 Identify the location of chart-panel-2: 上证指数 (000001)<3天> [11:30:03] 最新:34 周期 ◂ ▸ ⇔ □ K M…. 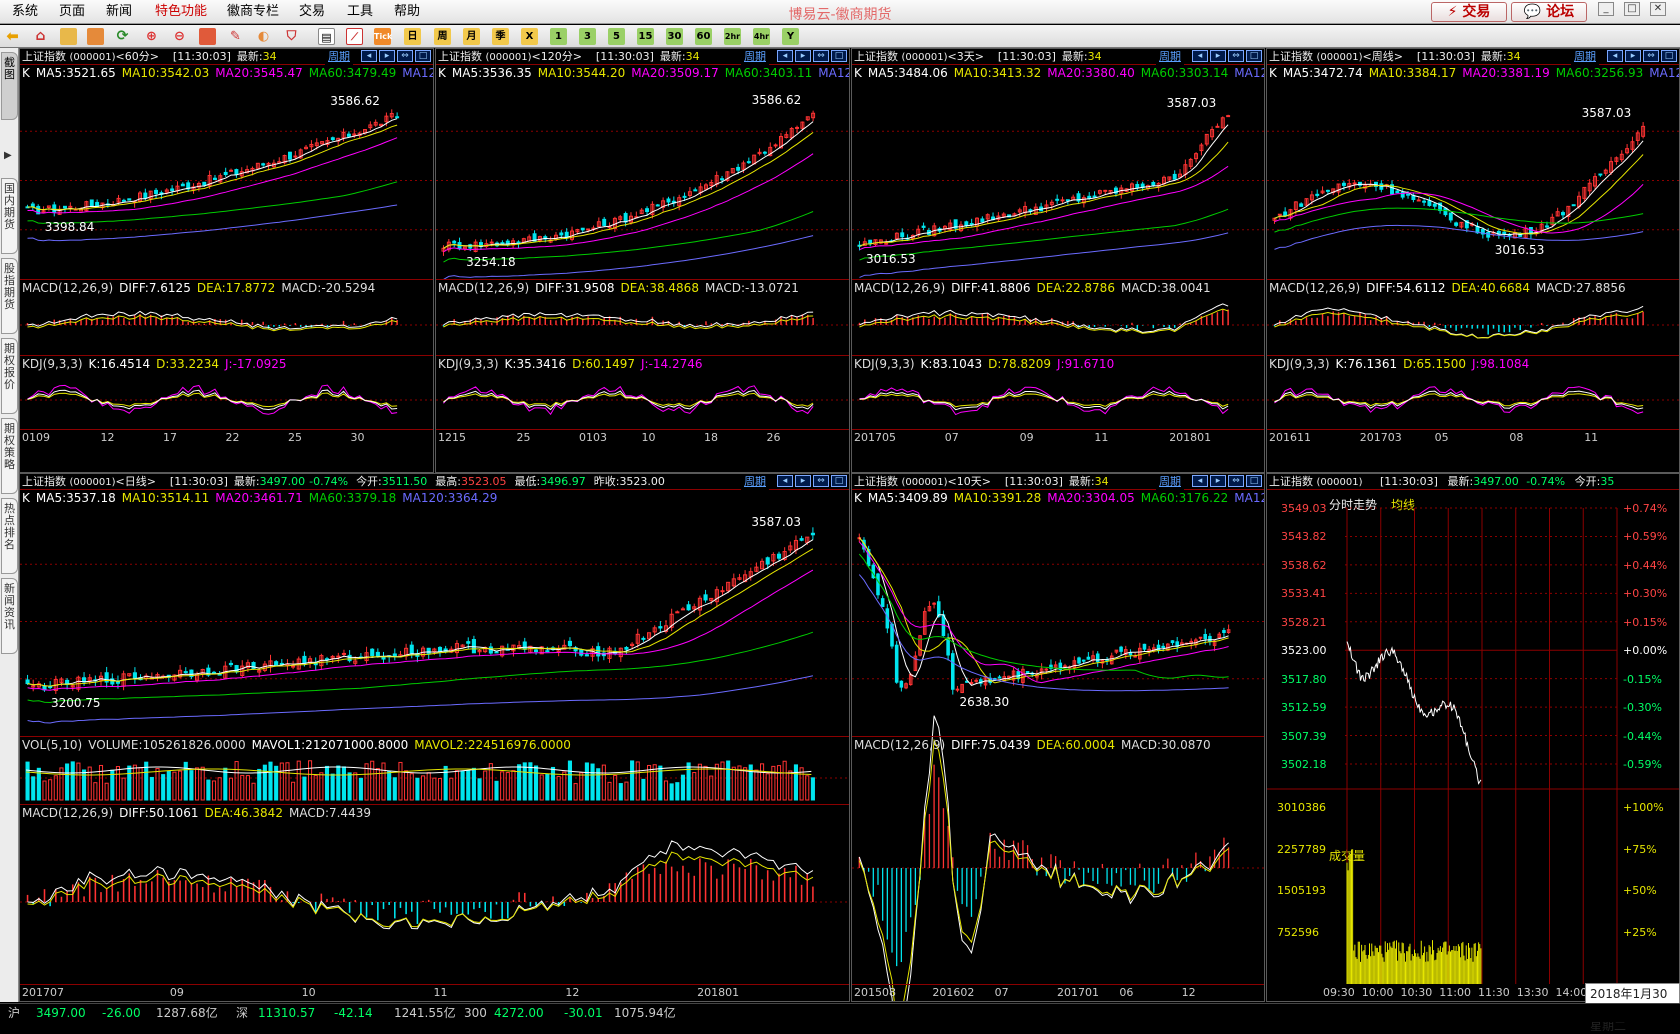
(1058, 260).